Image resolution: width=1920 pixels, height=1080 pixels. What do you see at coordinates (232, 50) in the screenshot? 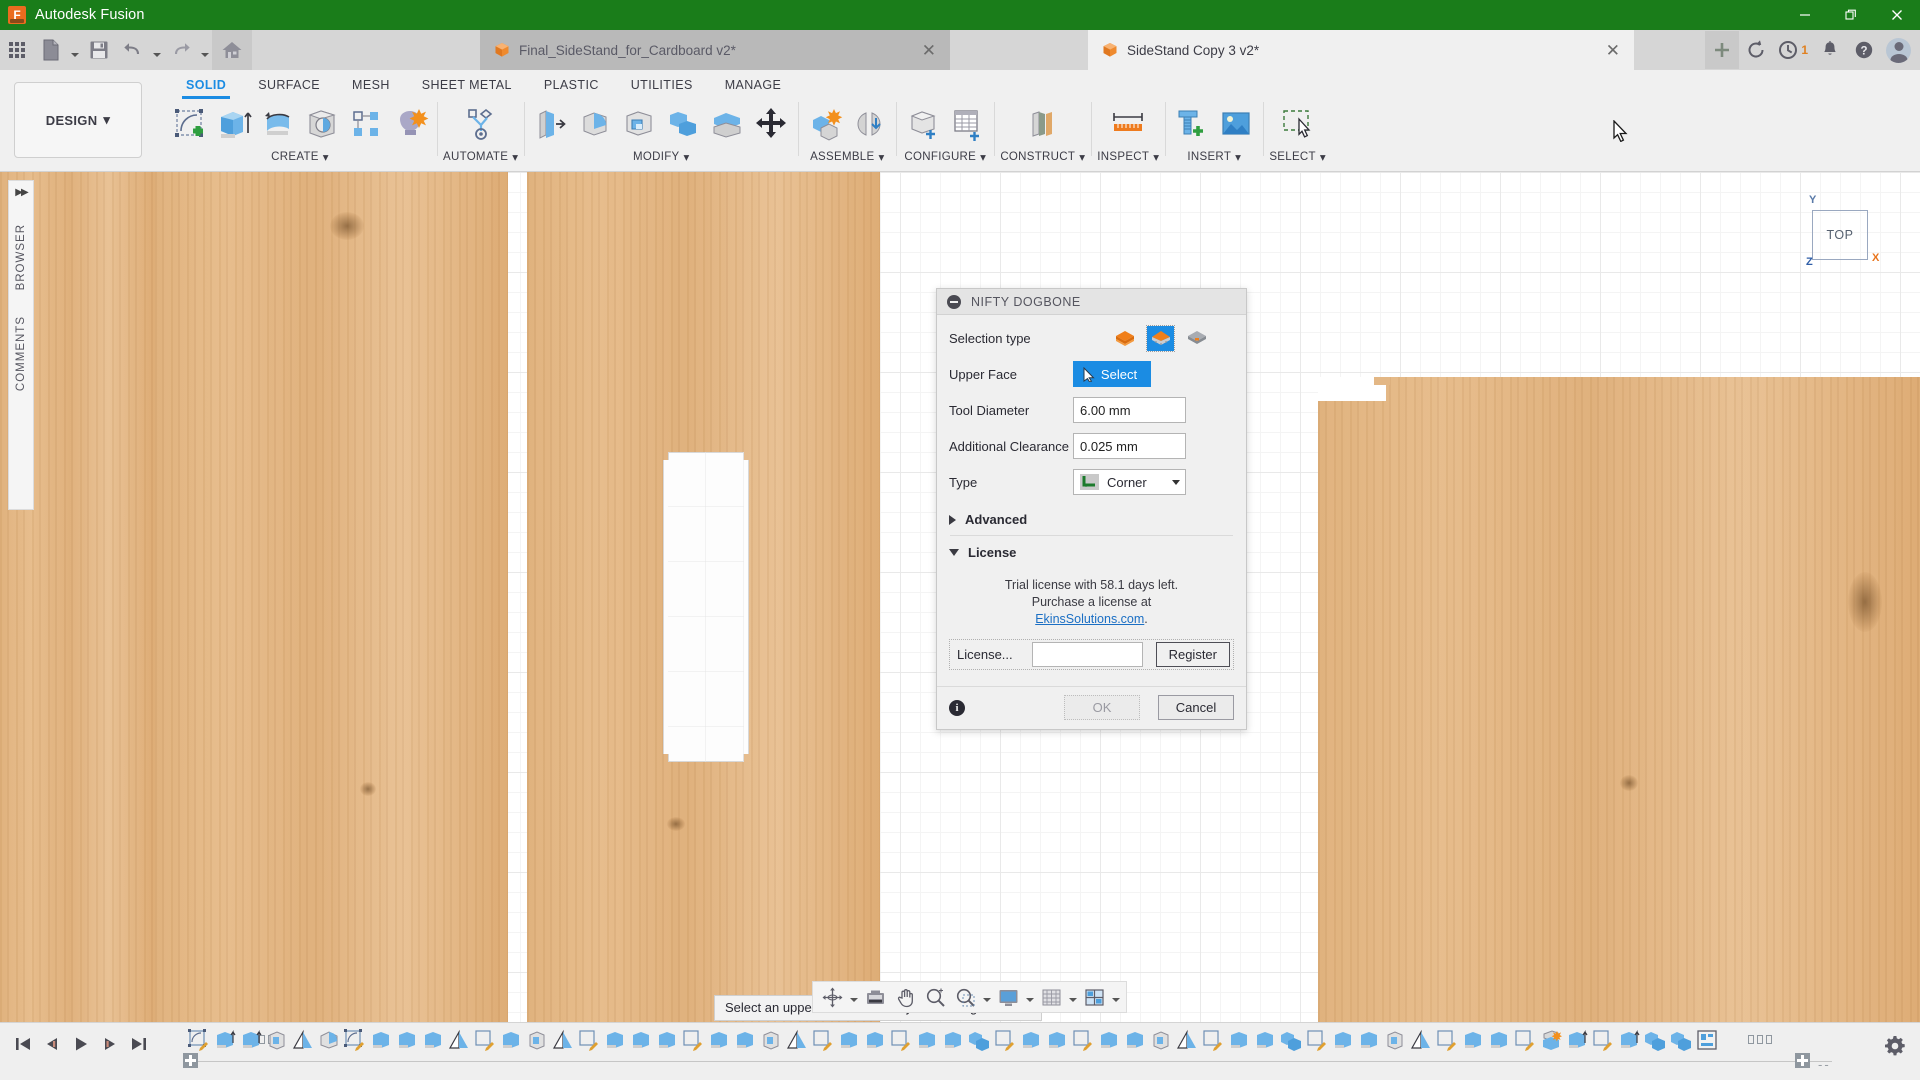
I see `home-icon` at bounding box center [232, 50].